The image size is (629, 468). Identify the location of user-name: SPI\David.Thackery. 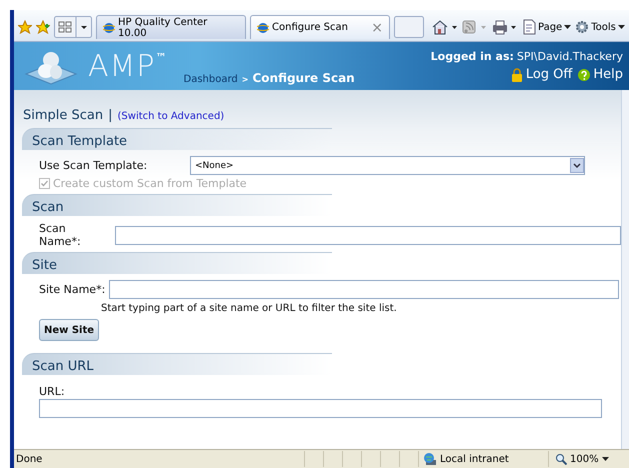
(569, 56).